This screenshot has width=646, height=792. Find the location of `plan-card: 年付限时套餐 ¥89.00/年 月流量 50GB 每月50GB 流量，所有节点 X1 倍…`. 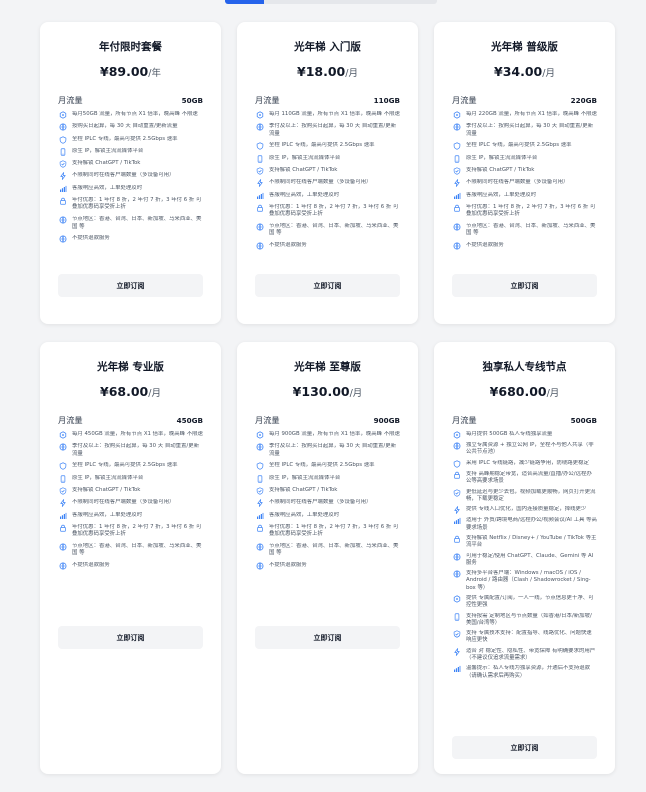

plan-card: 年付限时套餐 ¥89.00/年 月流量 50GB 每月50GB 流量，所有节点 X1 倍… is located at coordinates (130, 173).